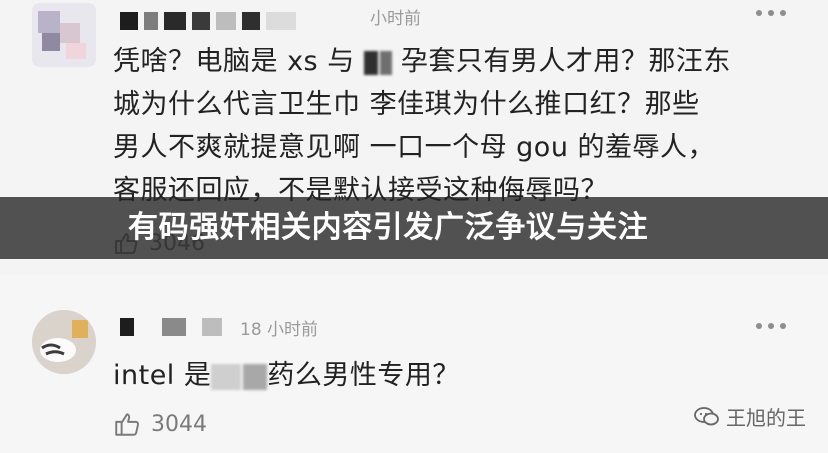 Image resolution: width=828 pixels, height=453 pixels. Describe the element at coordinates (127, 424) in the screenshot. I see `thumbs-up-icon` at that location.